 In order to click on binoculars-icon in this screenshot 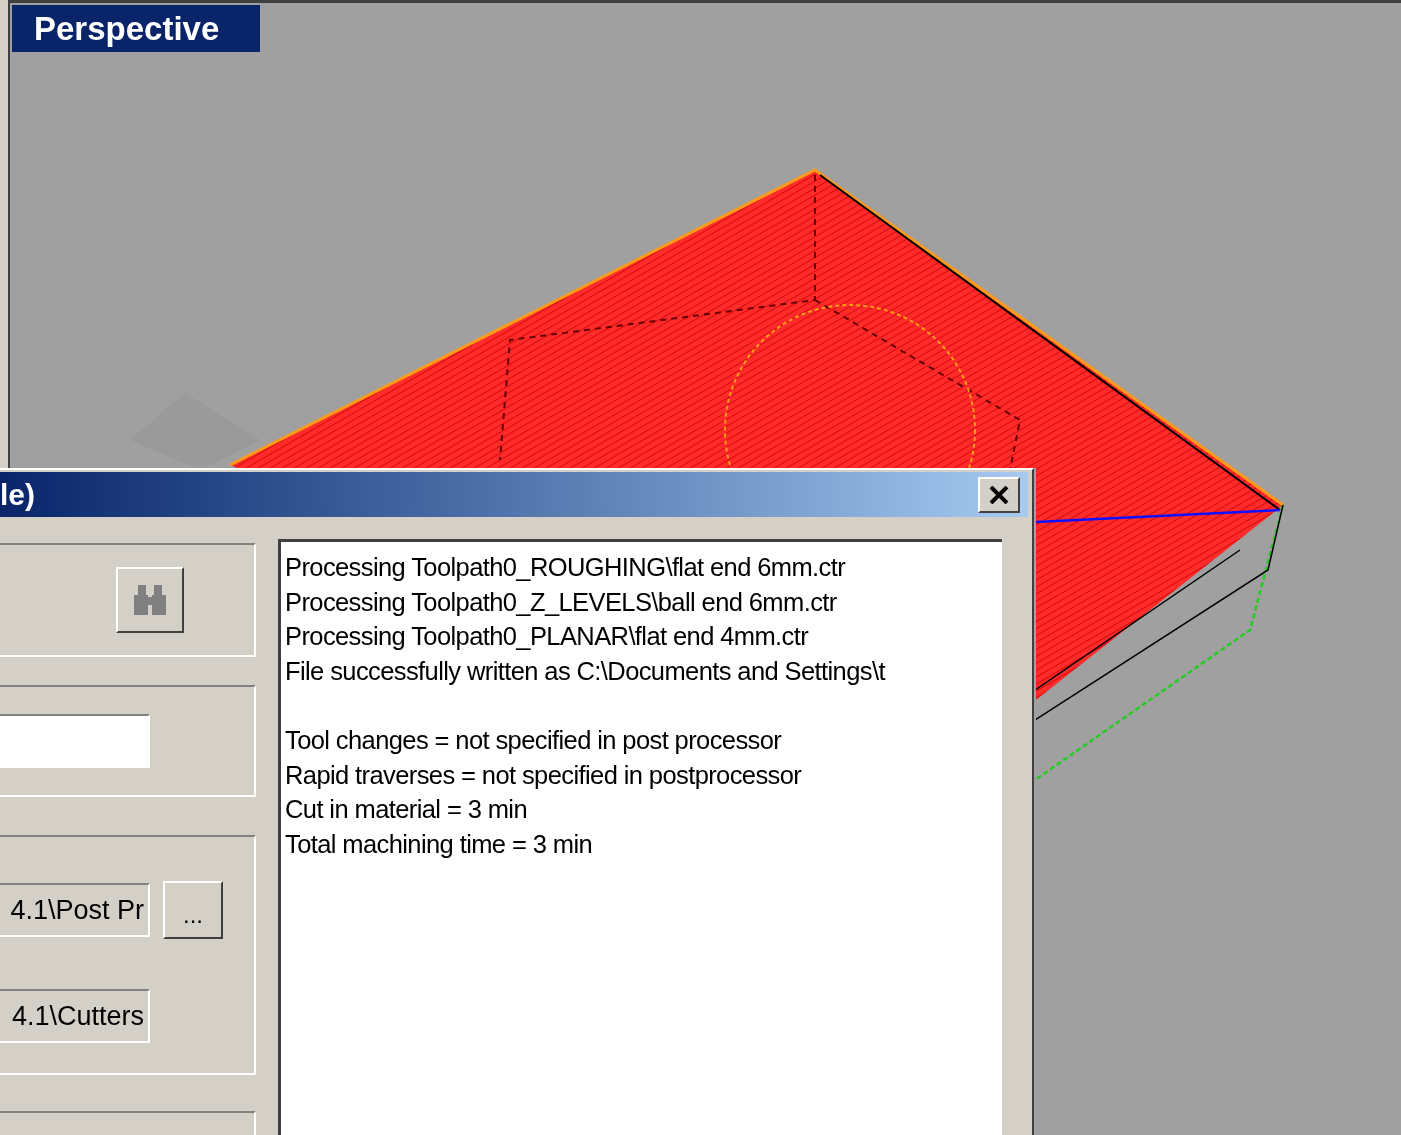, I will do `click(150, 600)`.